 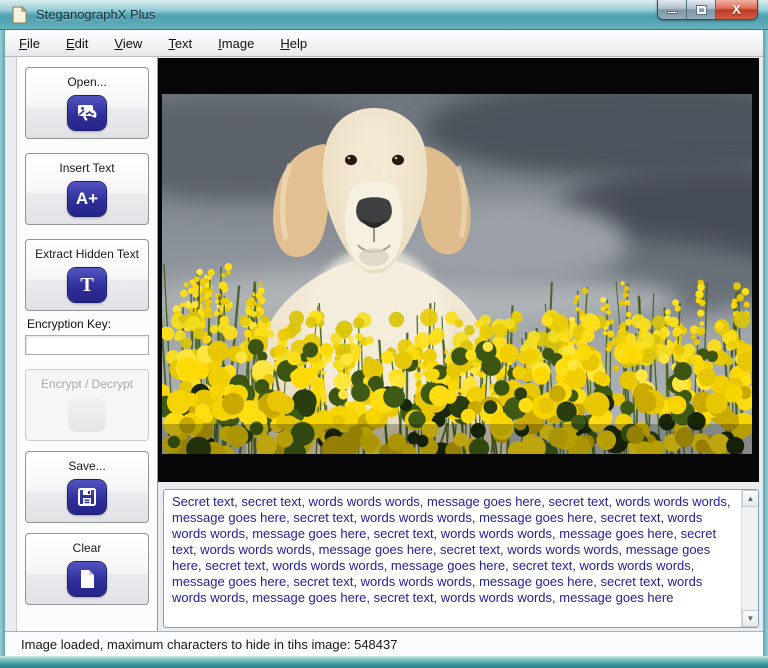 What do you see at coordinates (77, 43) in the screenshot?
I see `menu-edit: Edit` at bounding box center [77, 43].